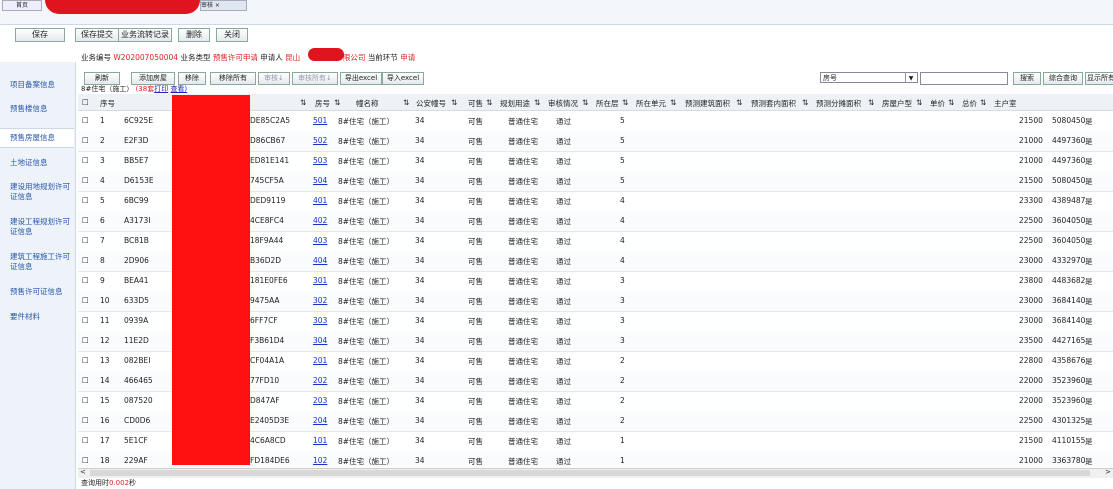 The height and width of the screenshot is (489, 1113). What do you see at coordinates (194, 35) in the screenshot?
I see `delete-button: 删除` at bounding box center [194, 35].